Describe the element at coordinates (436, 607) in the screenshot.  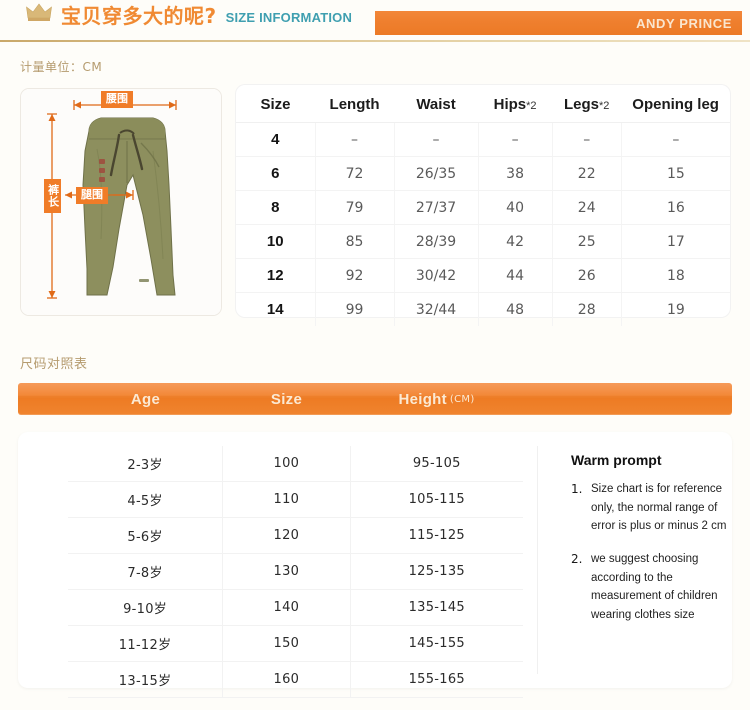
I see `age-cell-height: 135-145` at that location.